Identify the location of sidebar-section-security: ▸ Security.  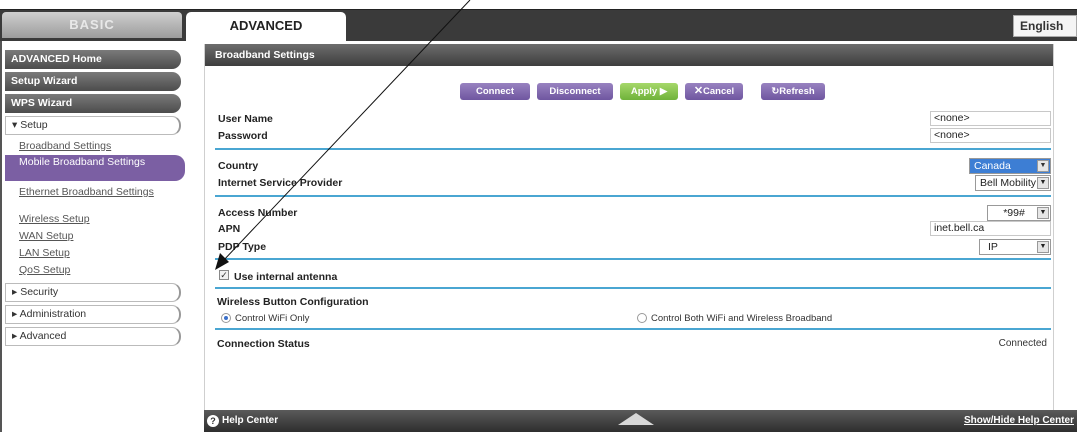
(93, 292).